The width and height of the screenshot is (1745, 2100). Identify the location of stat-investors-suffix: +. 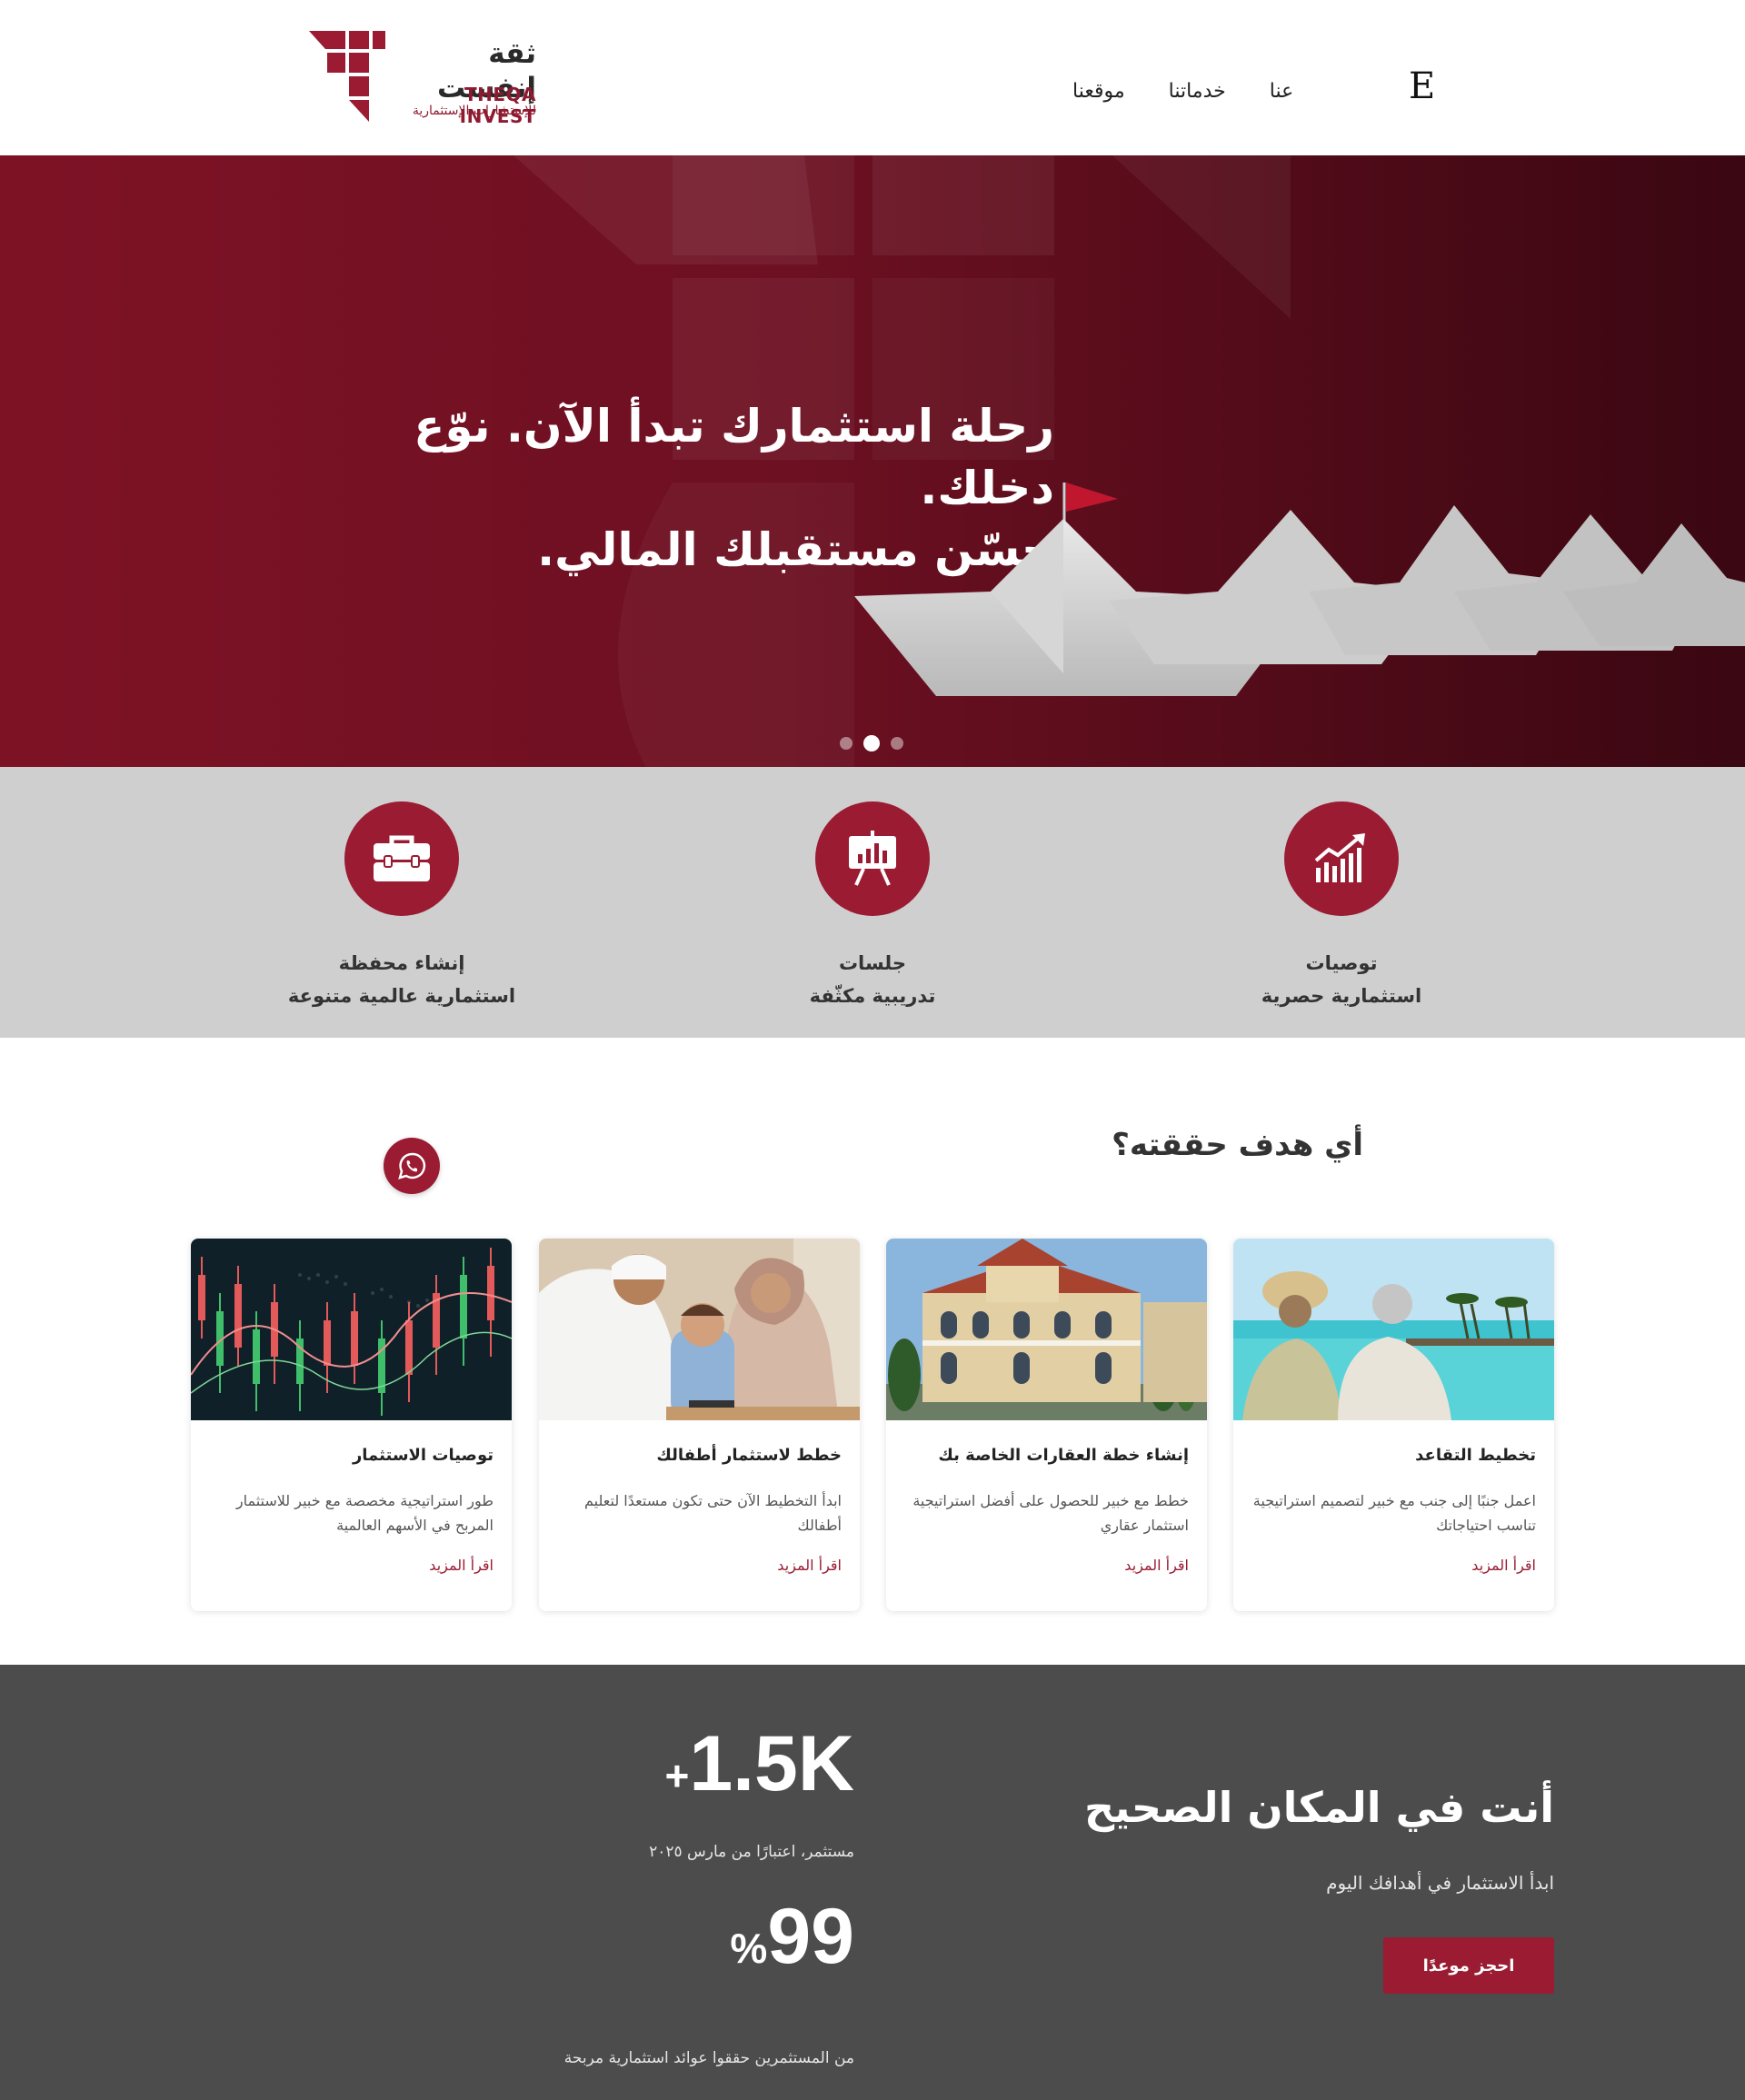
(677, 1775).